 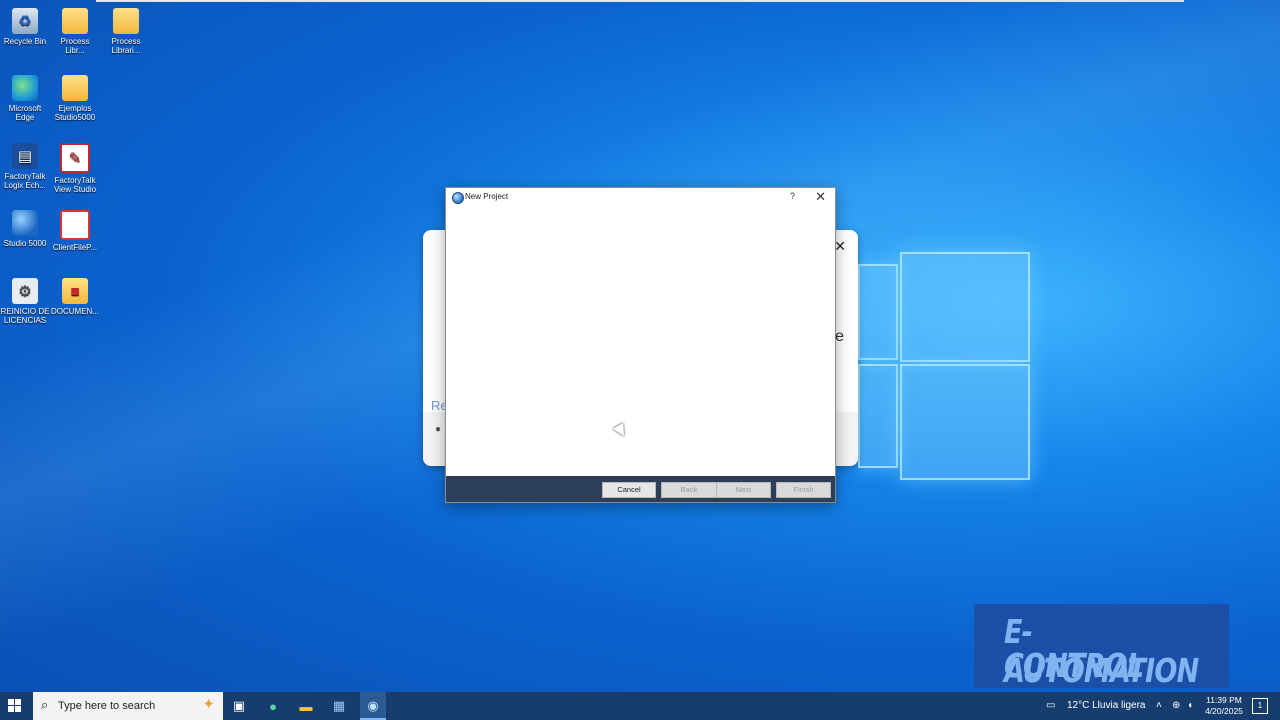 What do you see at coordinates (75, 291) in the screenshot?
I see `folder-icon: ■` at bounding box center [75, 291].